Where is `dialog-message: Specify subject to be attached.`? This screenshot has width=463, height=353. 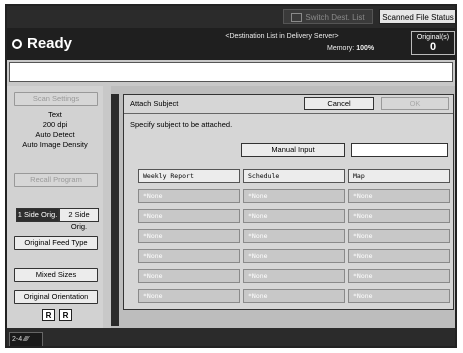
dialog-message: Specify subject to be attached. is located at coordinates (181, 124).